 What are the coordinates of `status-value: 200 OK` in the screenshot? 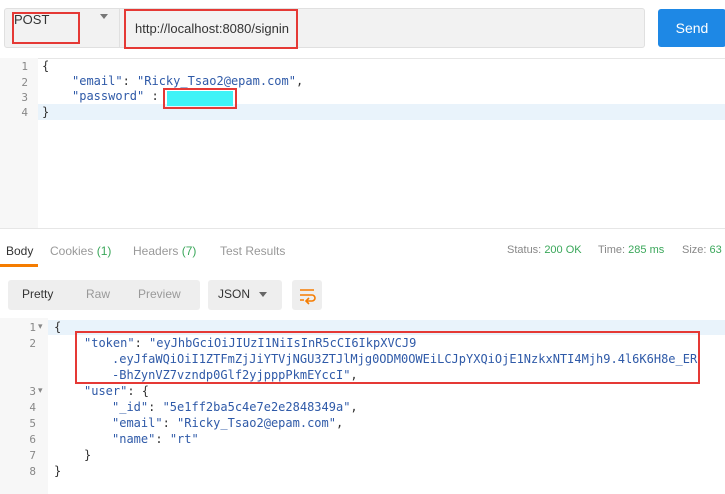 It's located at (563, 250).